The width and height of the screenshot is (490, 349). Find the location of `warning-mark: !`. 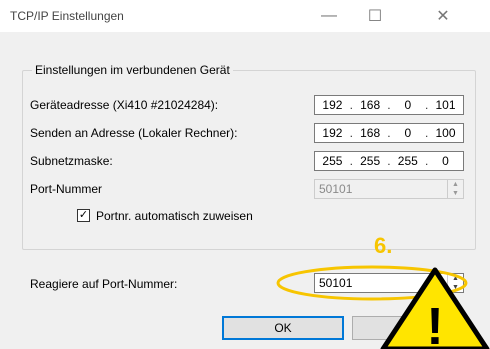

warning-mark: ! is located at coordinates (434, 323).